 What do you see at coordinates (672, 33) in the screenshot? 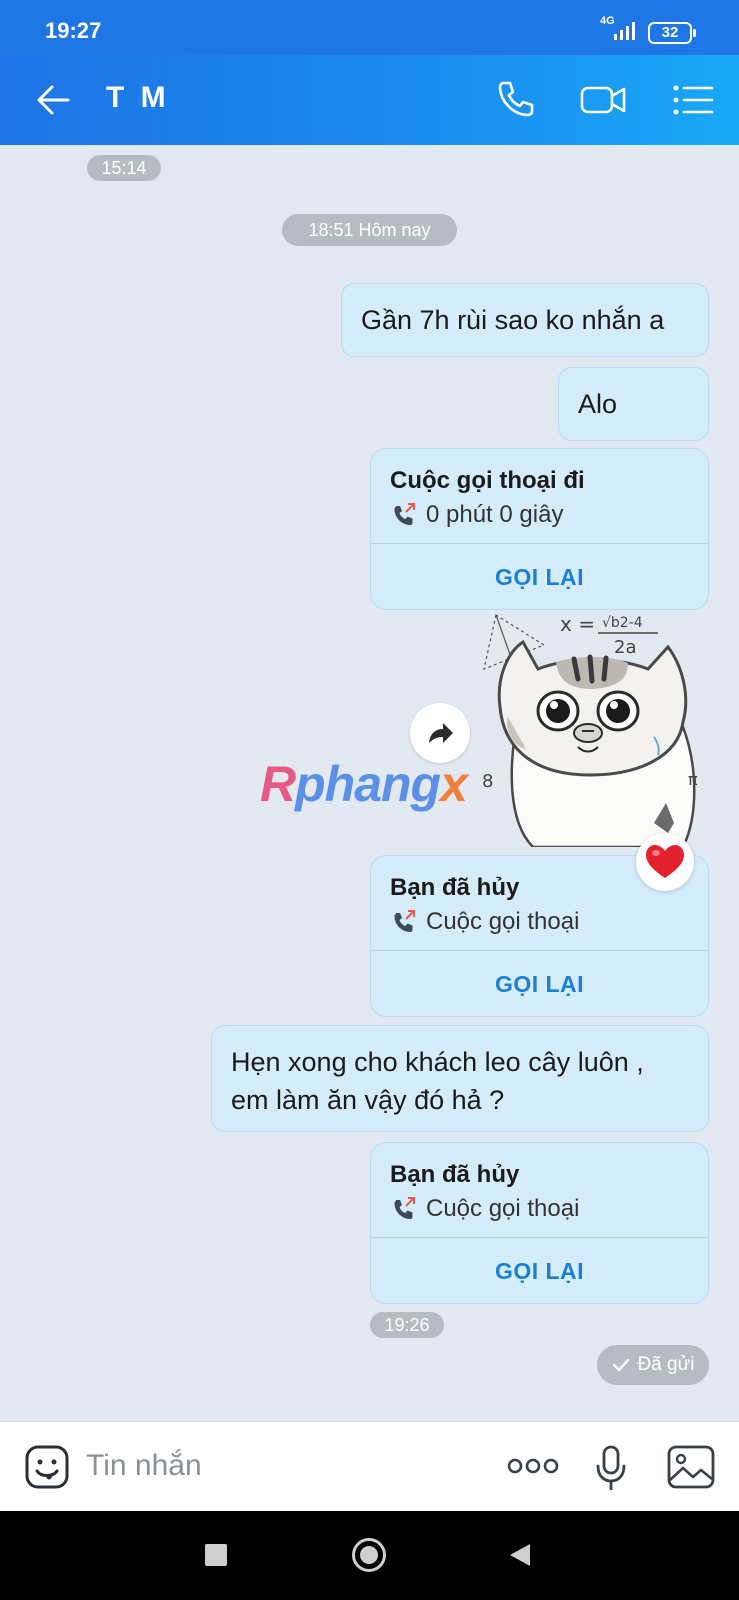
I see `battery-indicator: 32` at bounding box center [672, 33].